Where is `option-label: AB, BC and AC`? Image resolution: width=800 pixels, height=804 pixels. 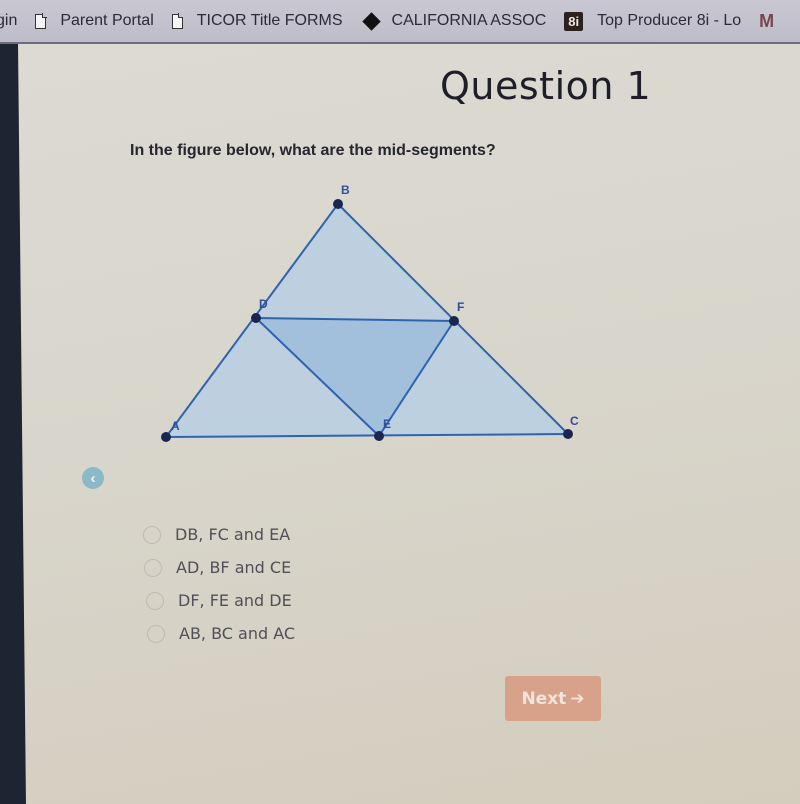 option-label: AB, BC and AC is located at coordinates (237, 633).